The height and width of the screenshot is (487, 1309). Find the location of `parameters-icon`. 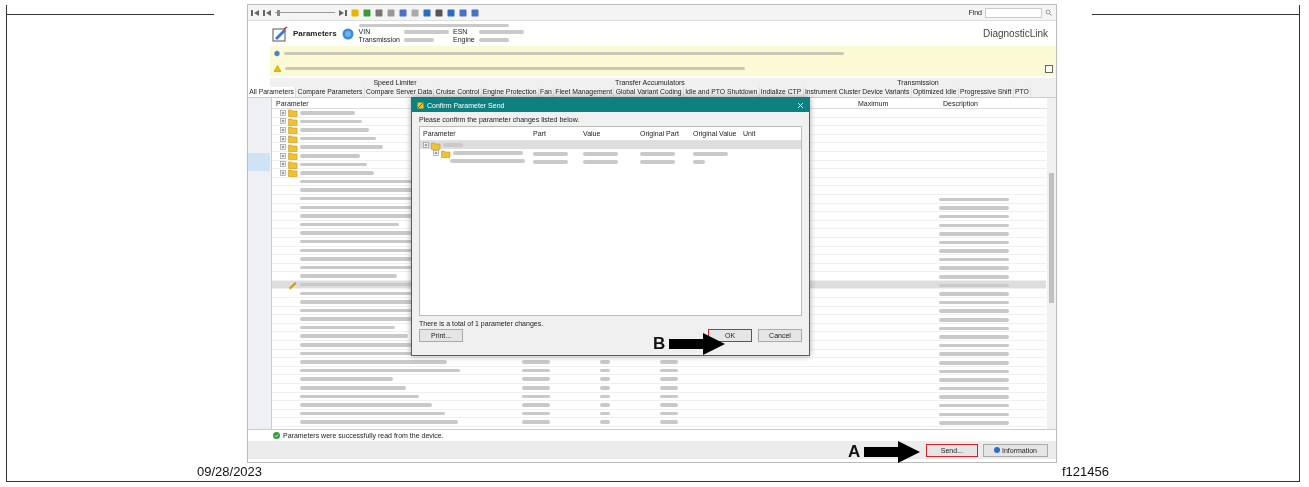

parameters-icon is located at coordinates (280, 33).